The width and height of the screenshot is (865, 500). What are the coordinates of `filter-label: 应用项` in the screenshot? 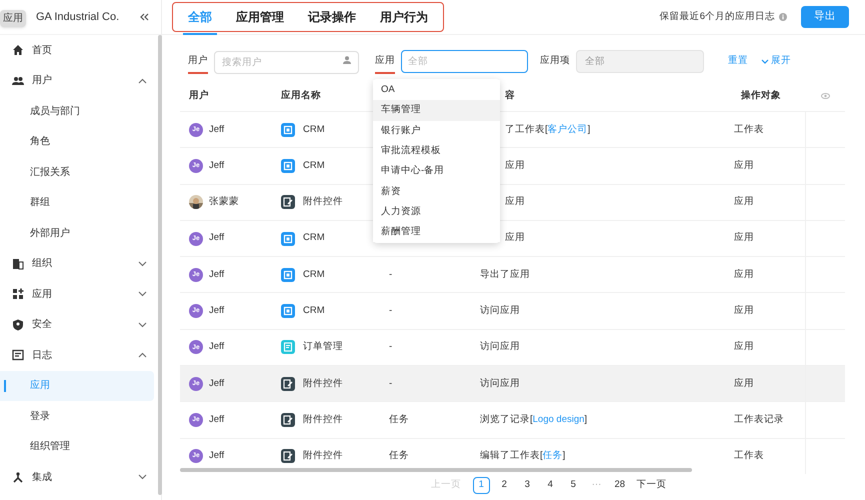 It's located at (555, 61).